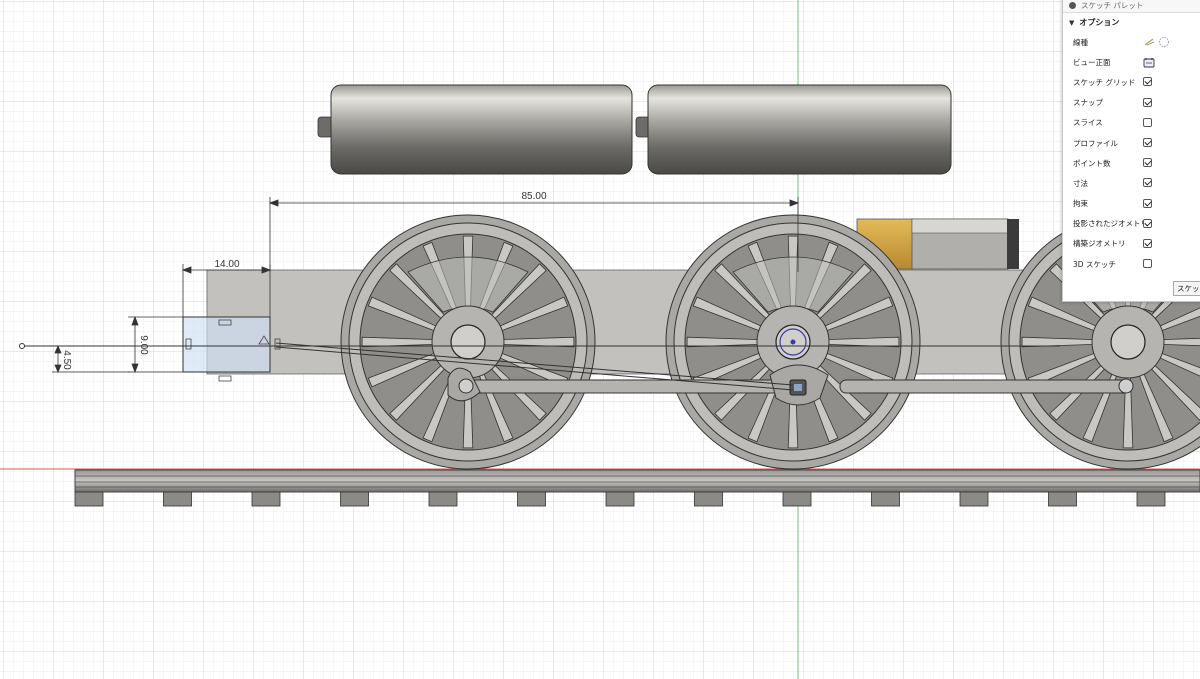 The height and width of the screenshot is (679, 1200). Describe the element at coordinates (1092, 163) in the screenshot. I see `row-label: ポイント数` at that location.